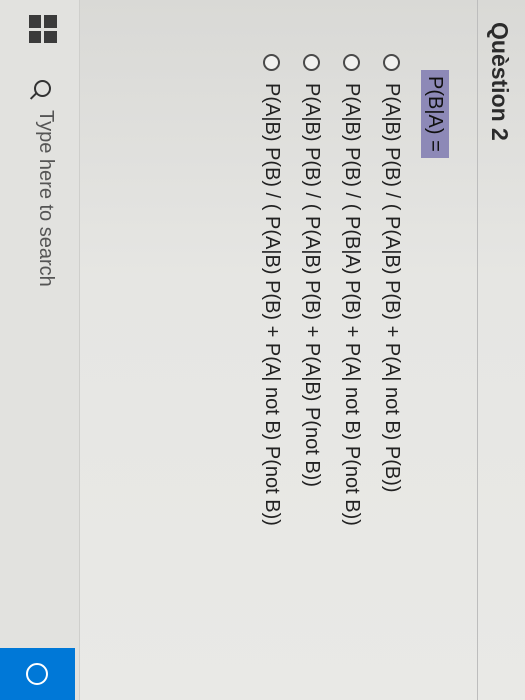 The image size is (525, 700). What do you see at coordinates (42, 88) in the screenshot?
I see `search-icon` at bounding box center [42, 88].